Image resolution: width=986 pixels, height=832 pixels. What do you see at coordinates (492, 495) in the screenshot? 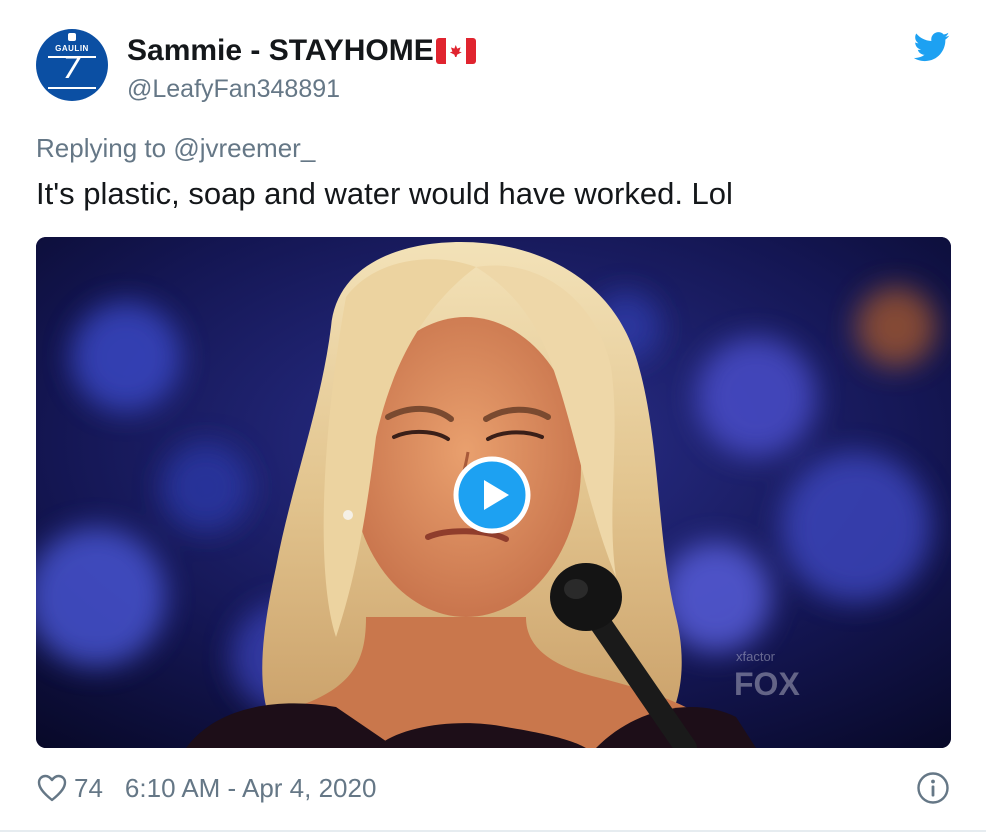
I see `play-icon` at bounding box center [492, 495].